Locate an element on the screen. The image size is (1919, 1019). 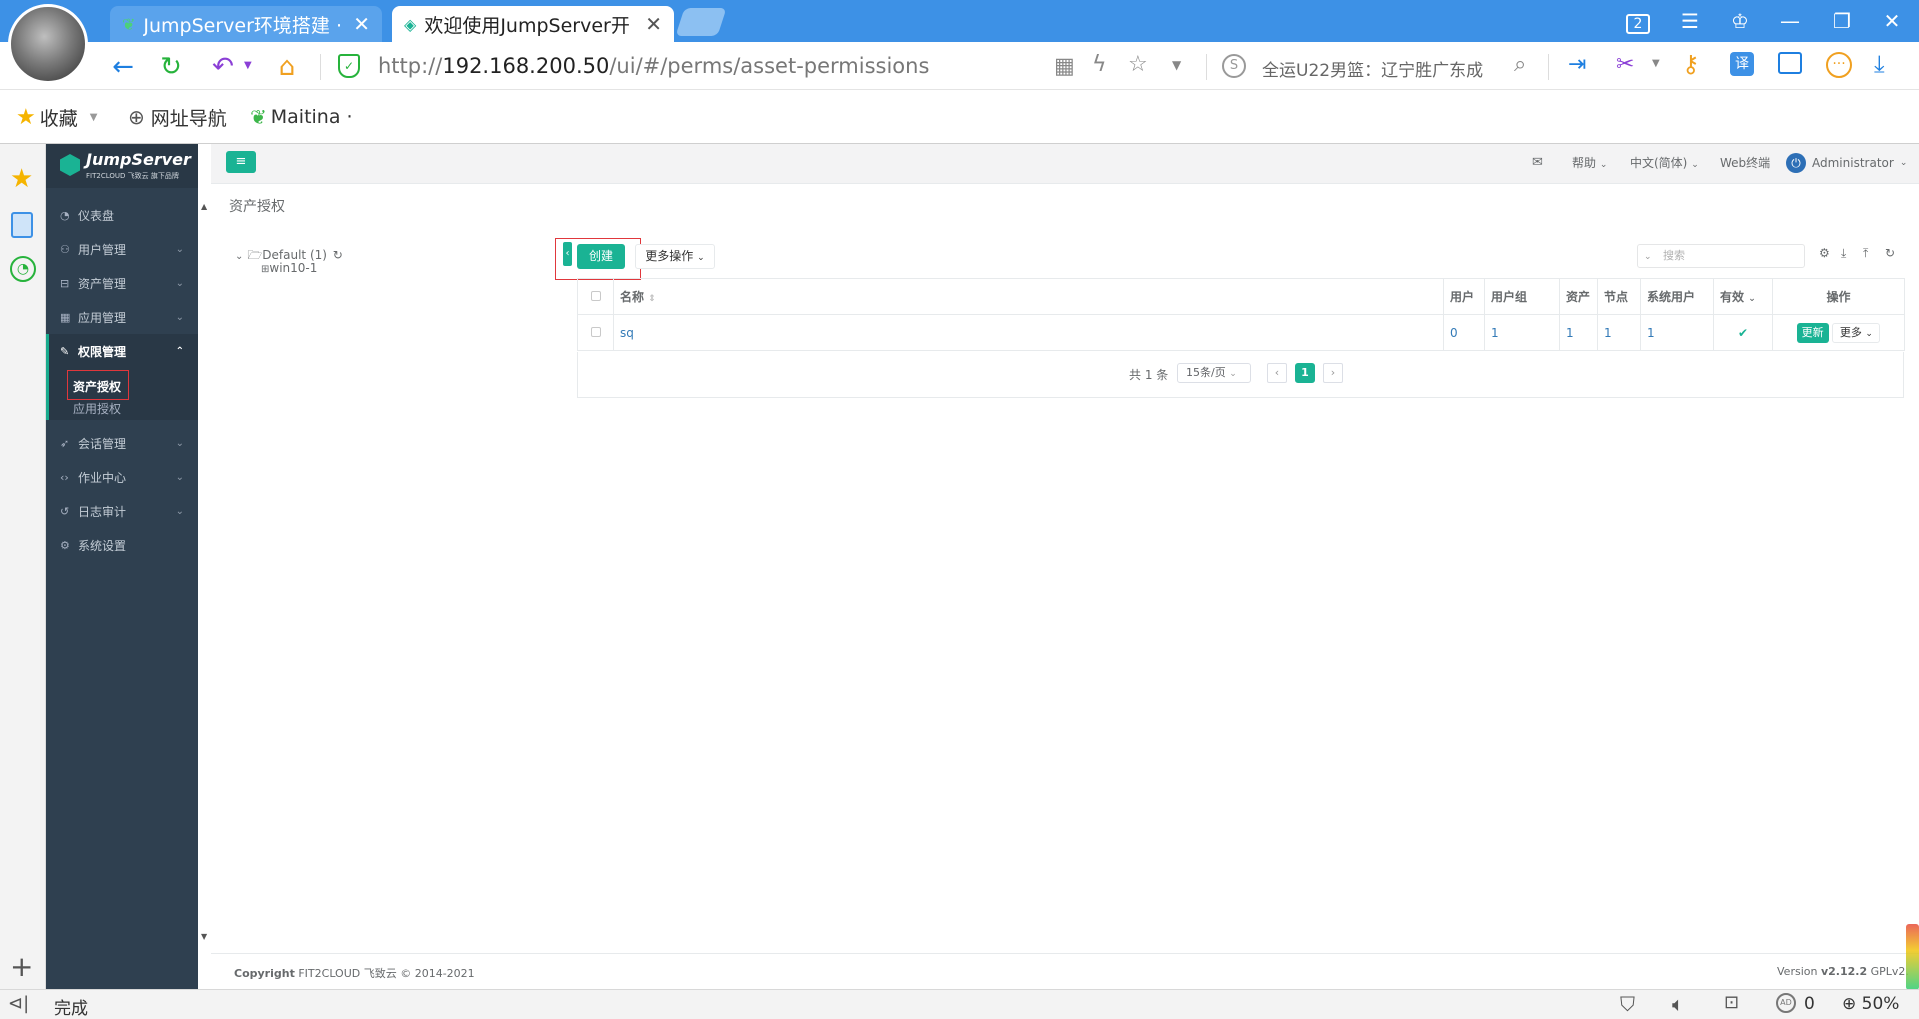
scroll-up-arrow: ▲ is located at coordinates (204, 206).